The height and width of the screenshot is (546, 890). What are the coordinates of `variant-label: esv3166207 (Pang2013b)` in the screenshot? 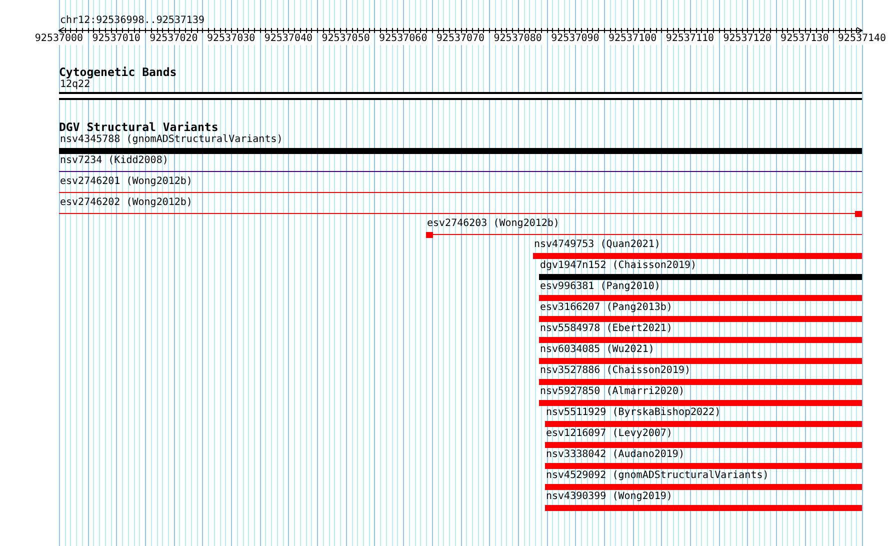 It's located at (606, 308).